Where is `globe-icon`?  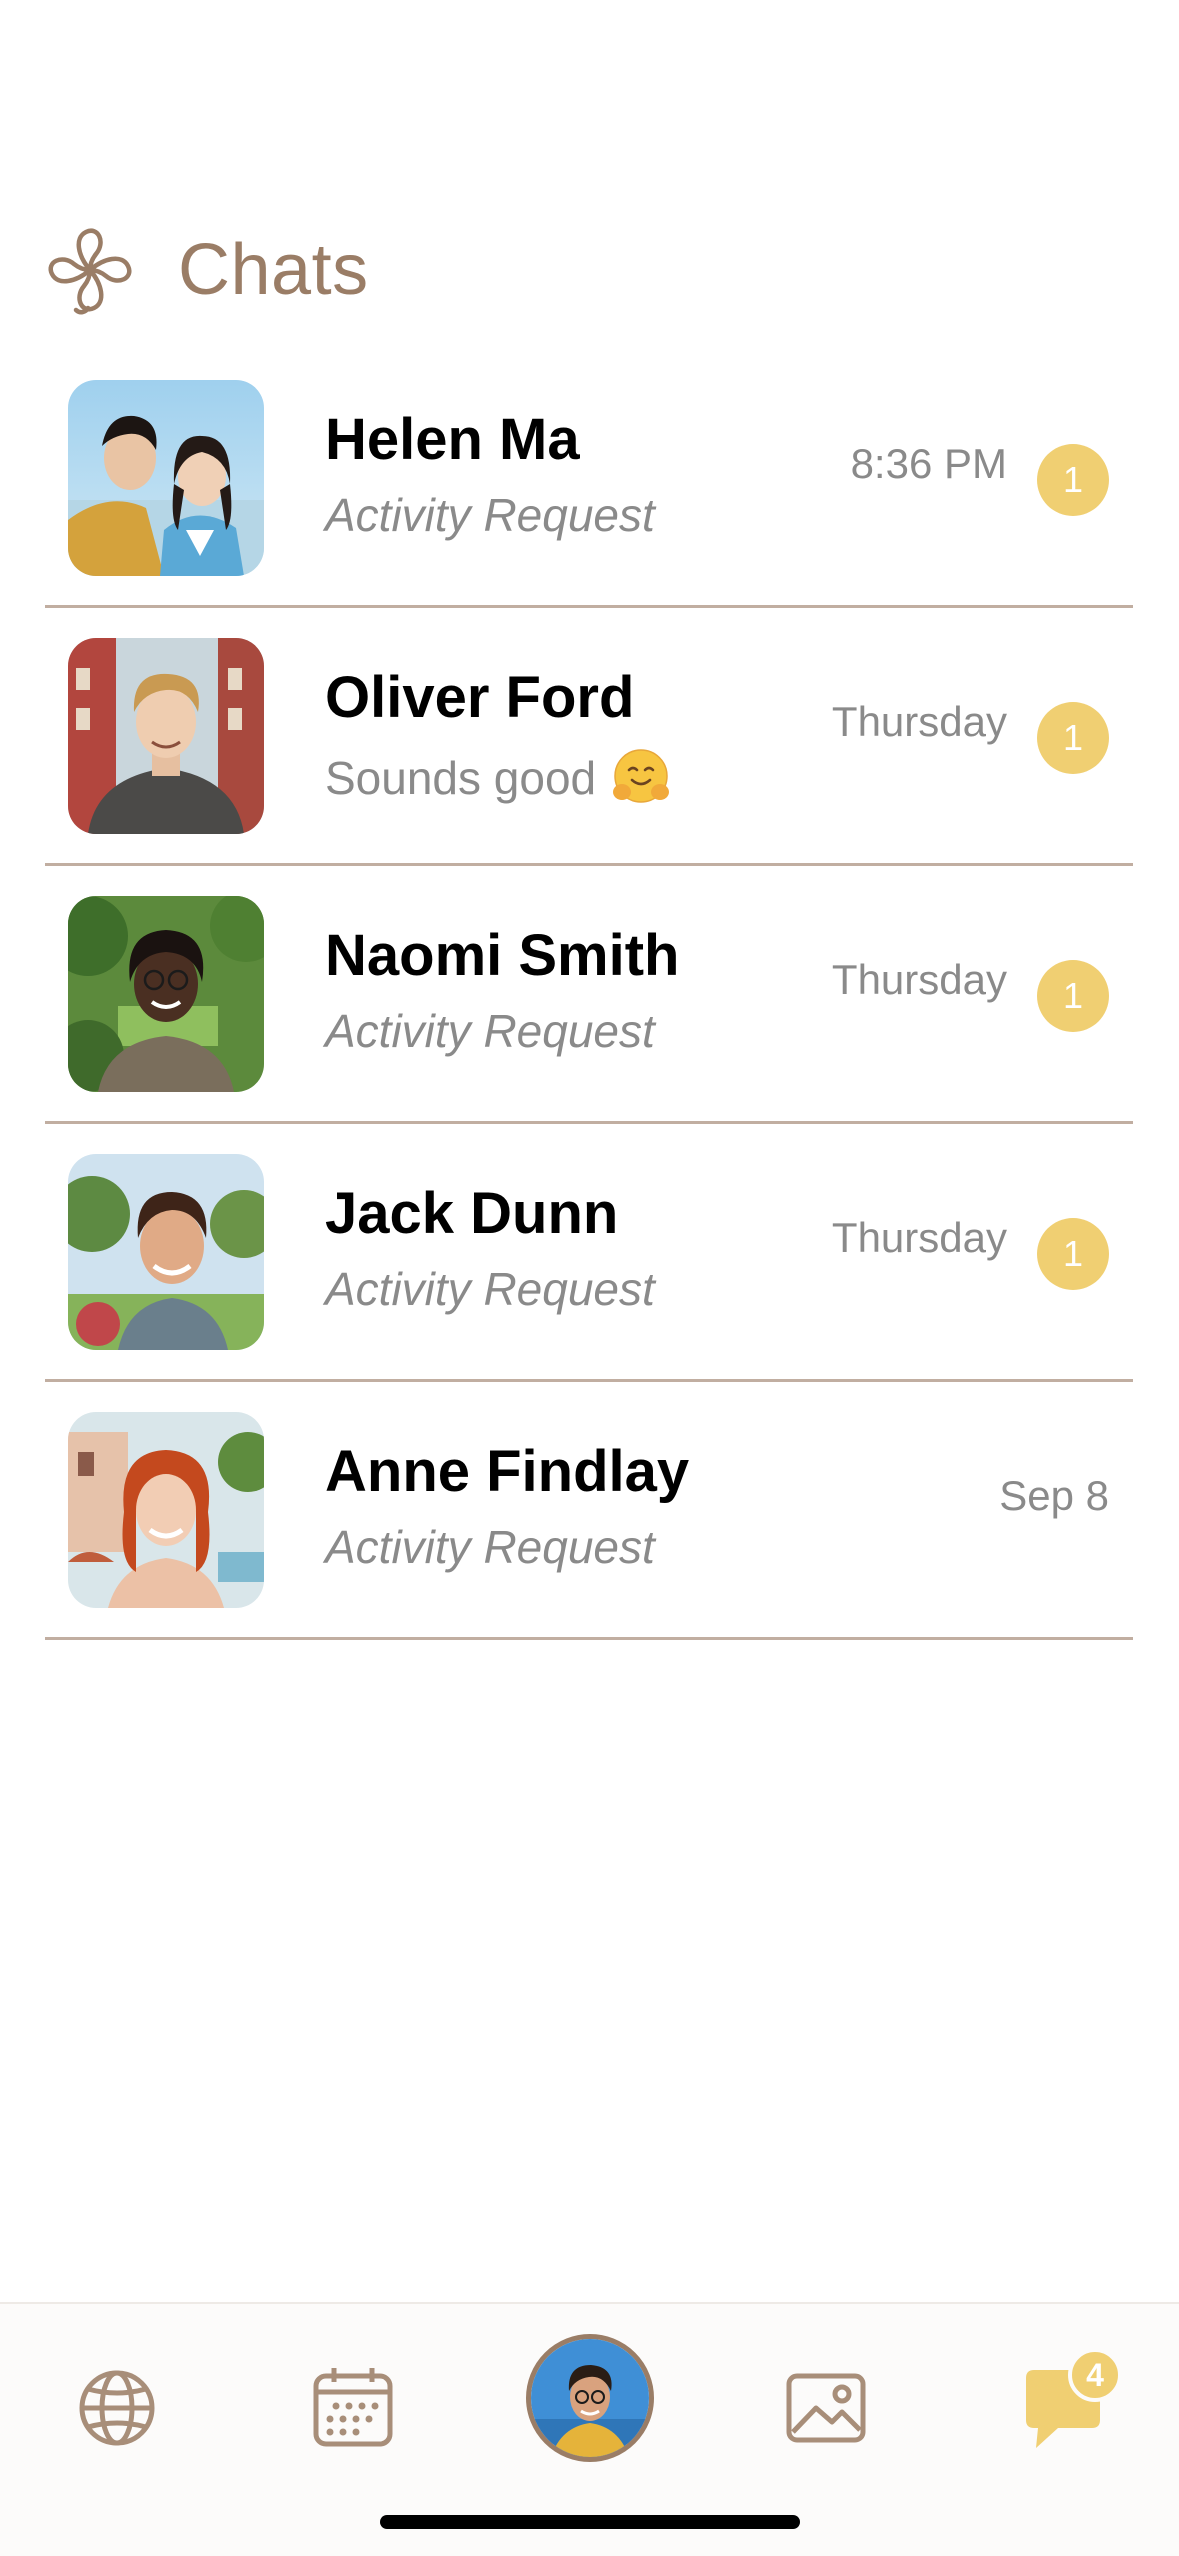
globe-icon is located at coordinates (117, 2408).